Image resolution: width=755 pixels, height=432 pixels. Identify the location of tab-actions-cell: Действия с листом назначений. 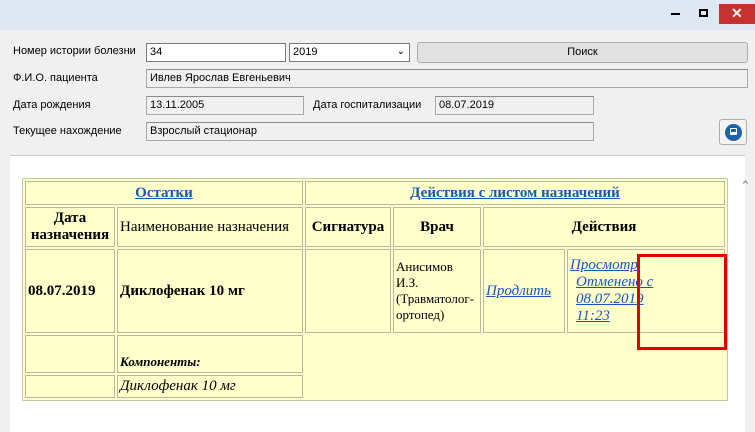
(515, 193).